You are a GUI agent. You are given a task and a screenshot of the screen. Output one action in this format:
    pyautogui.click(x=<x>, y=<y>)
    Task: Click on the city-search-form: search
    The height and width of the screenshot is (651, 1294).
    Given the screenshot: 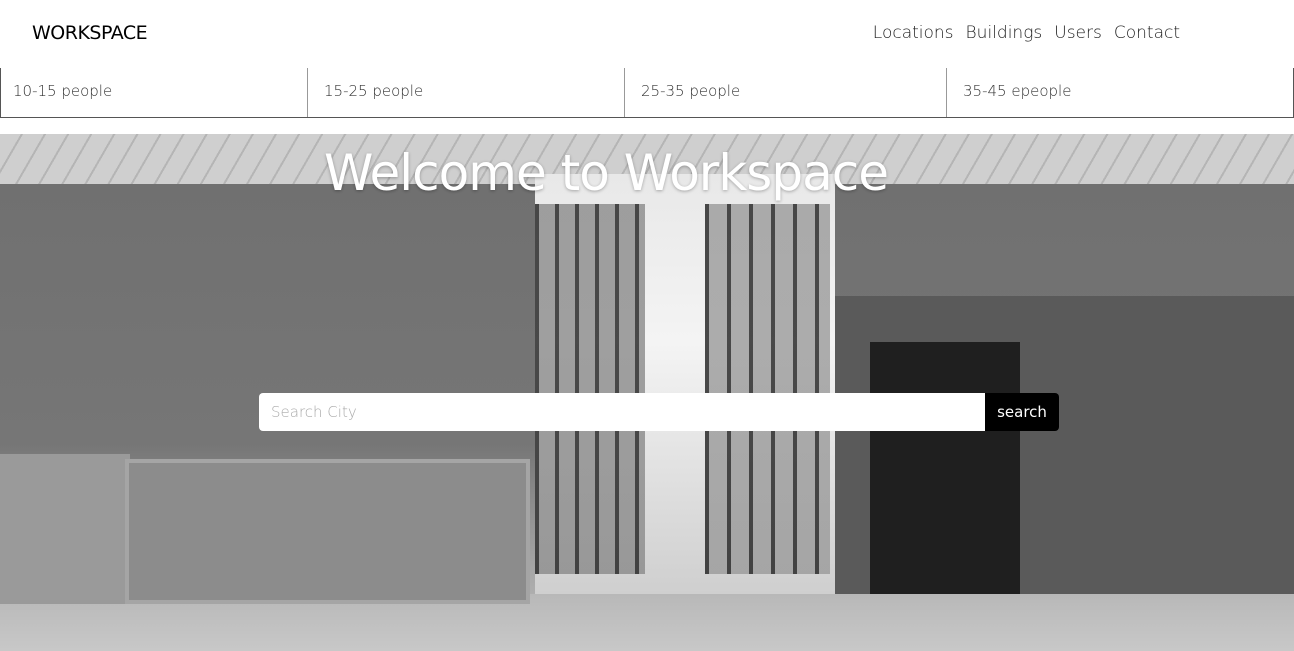 What is the action you would take?
    pyautogui.click(x=659, y=412)
    